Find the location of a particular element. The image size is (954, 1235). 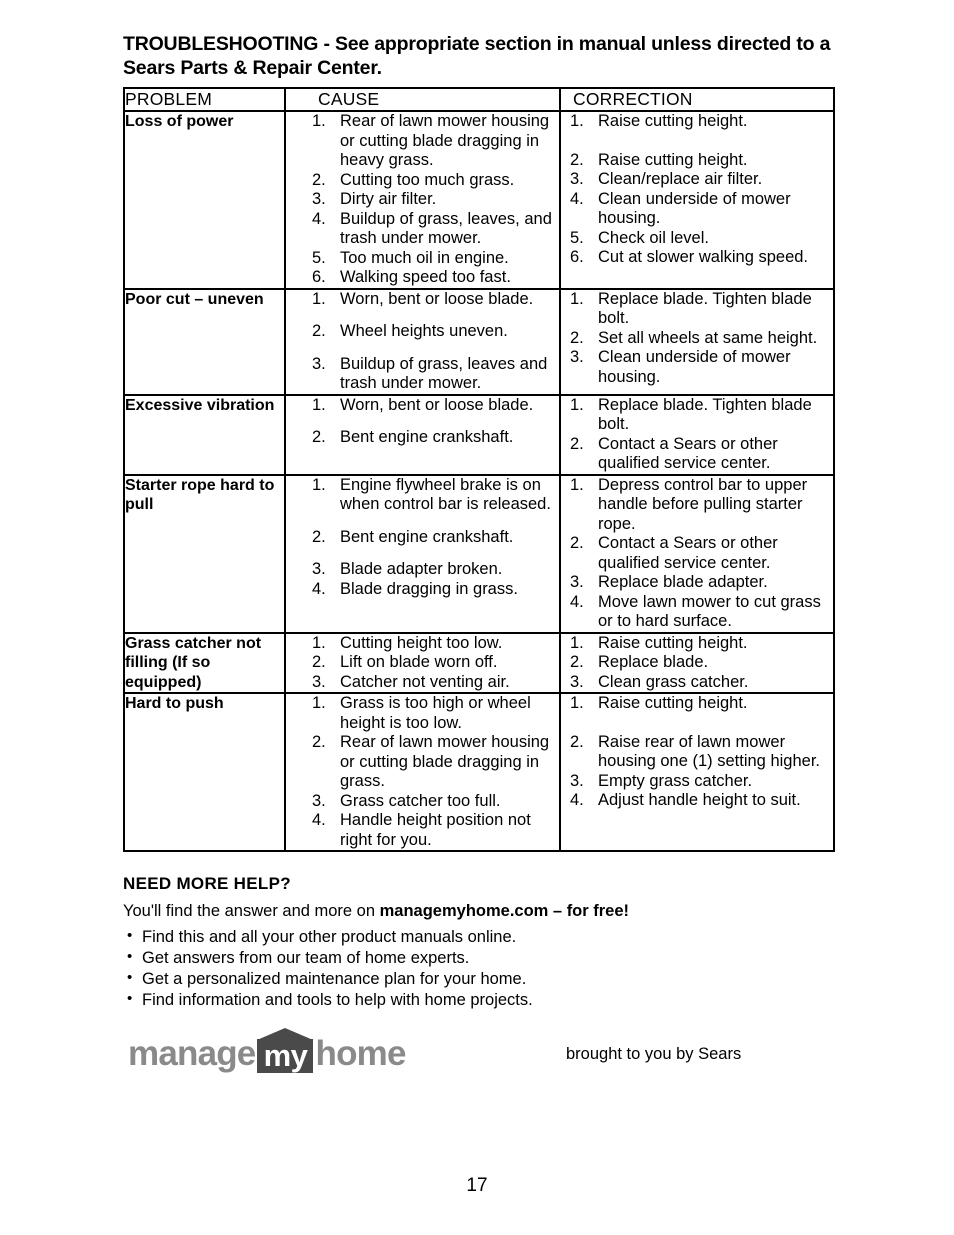

list-text: Too much oil in engine. is located at coordinates (424, 257).